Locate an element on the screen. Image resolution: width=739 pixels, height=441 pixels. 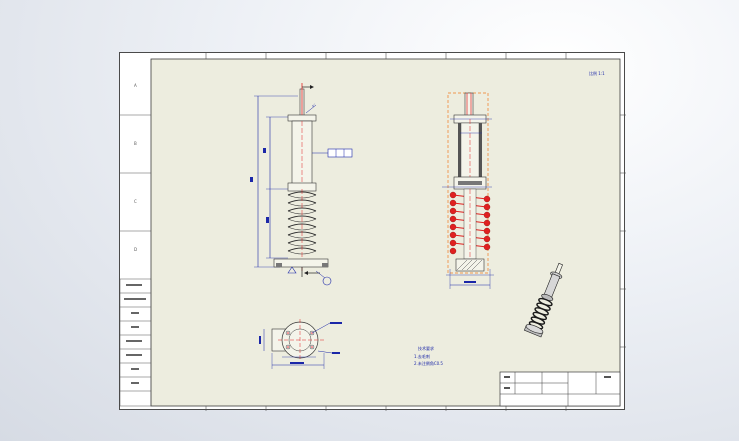
svg-text: 2.未注倒角C0.5 is located at coordinates (428, 363).